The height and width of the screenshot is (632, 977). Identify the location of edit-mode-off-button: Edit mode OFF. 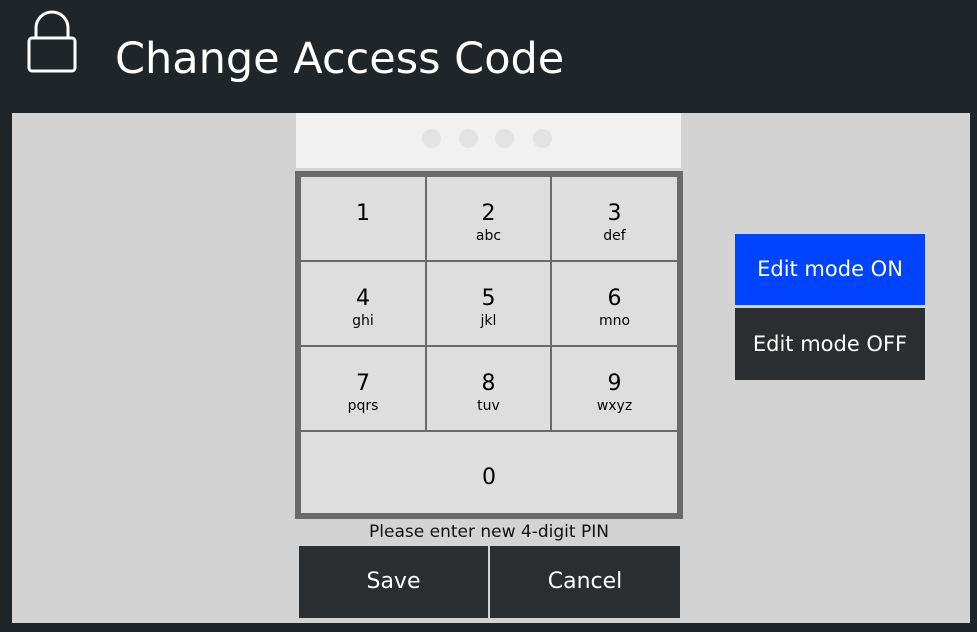
(830, 344).